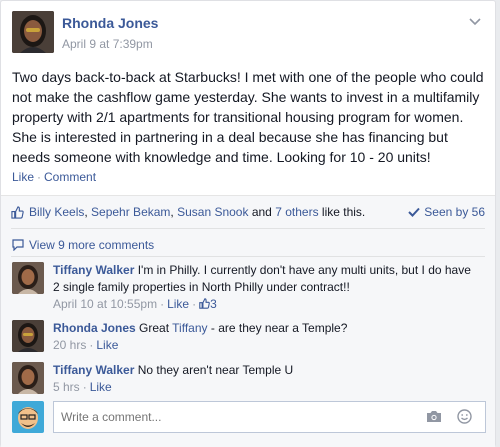 This screenshot has height=447, width=500. Describe the element at coordinates (94, 328) in the screenshot. I see `commenter-name: Rhonda Jones` at that location.